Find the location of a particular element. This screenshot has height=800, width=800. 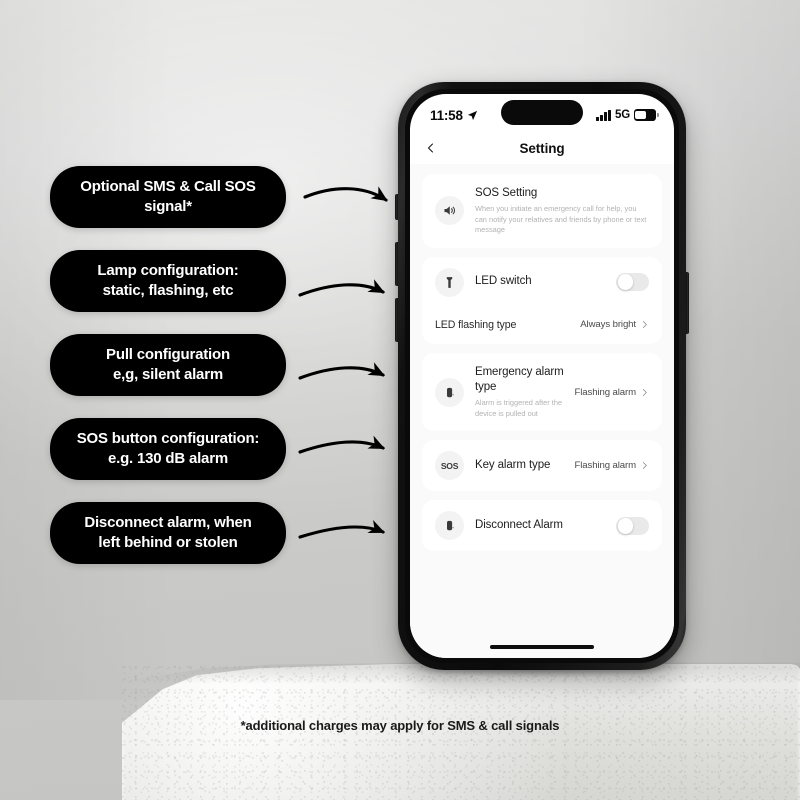

network-type-label: 5G is located at coordinates (622, 115).